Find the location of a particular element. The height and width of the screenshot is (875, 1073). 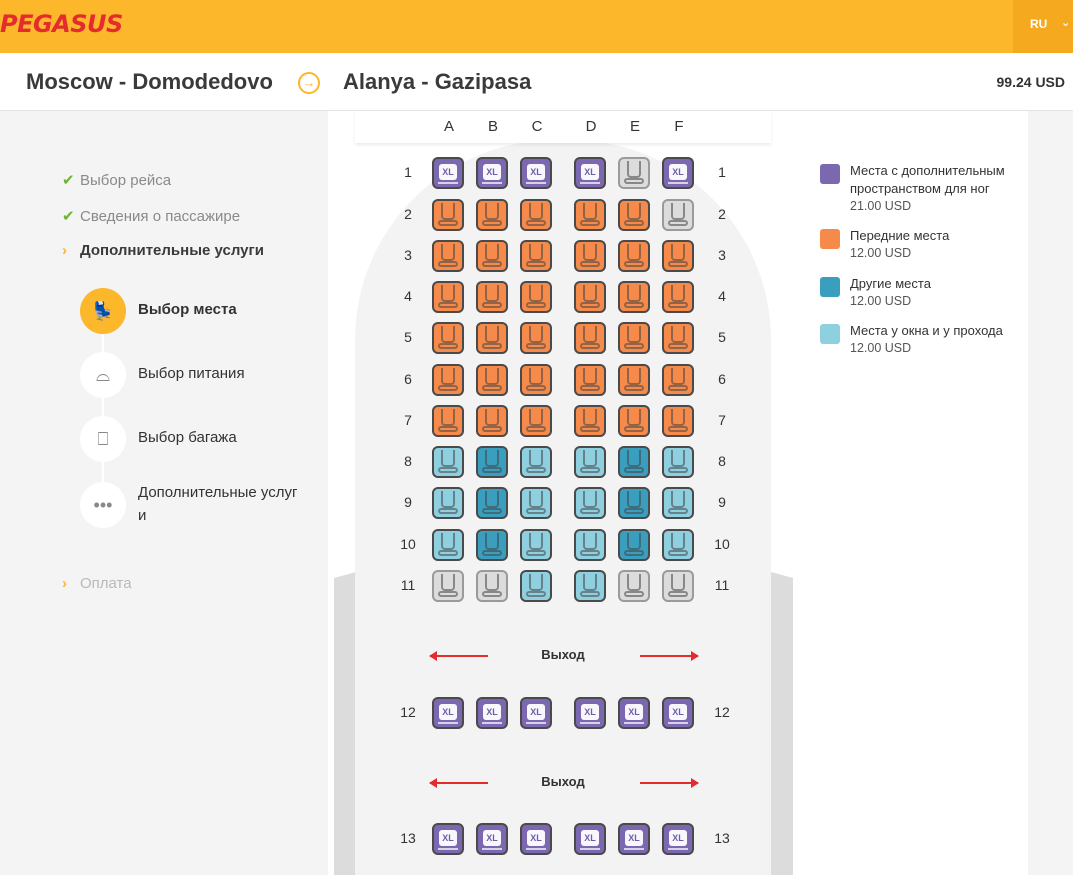

luggage-icon: ⎕ is located at coordinates (103, 439).